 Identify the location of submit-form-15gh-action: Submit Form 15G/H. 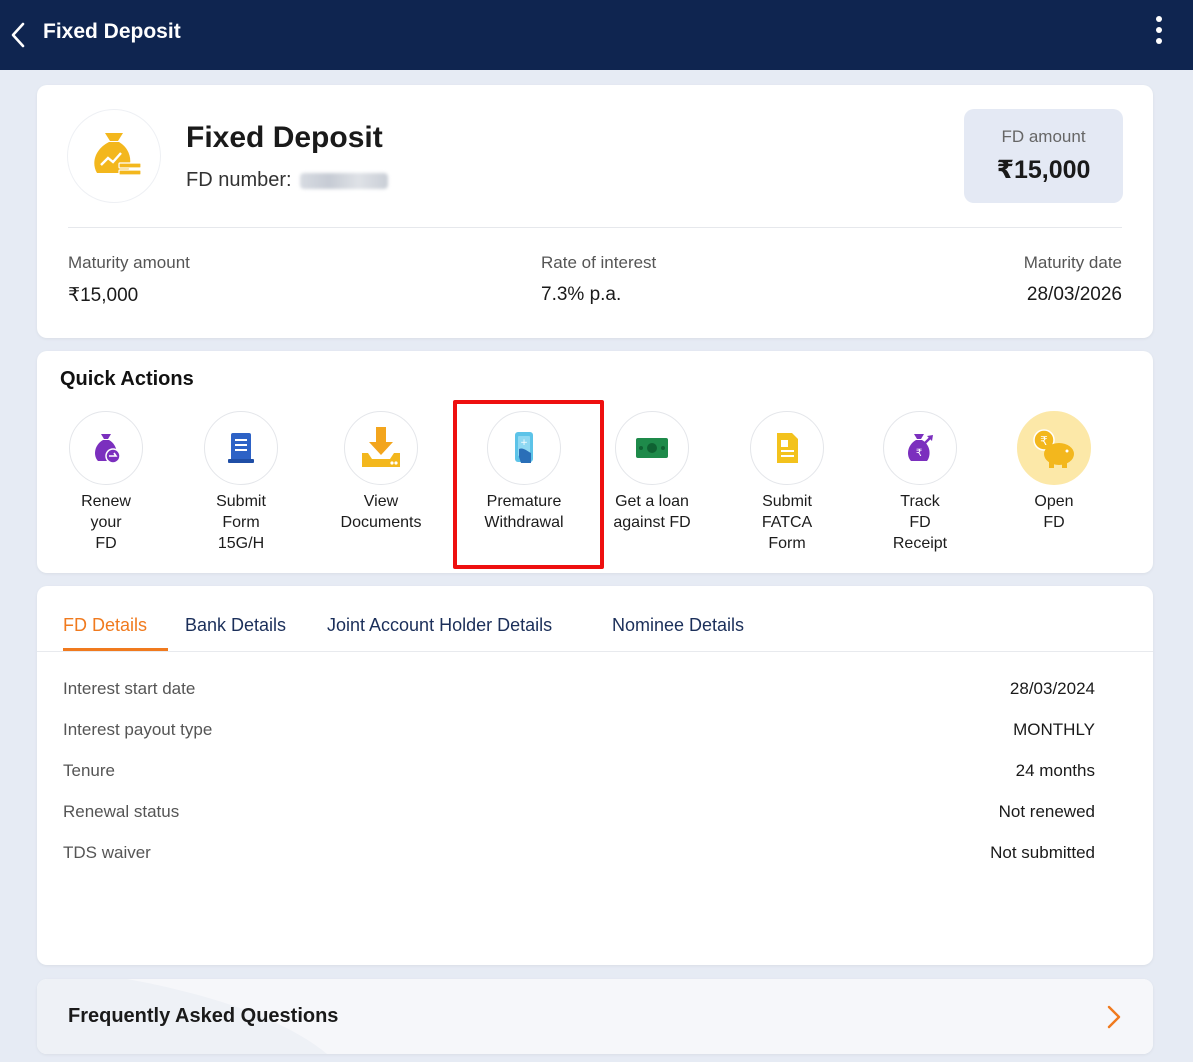
(241, 482).